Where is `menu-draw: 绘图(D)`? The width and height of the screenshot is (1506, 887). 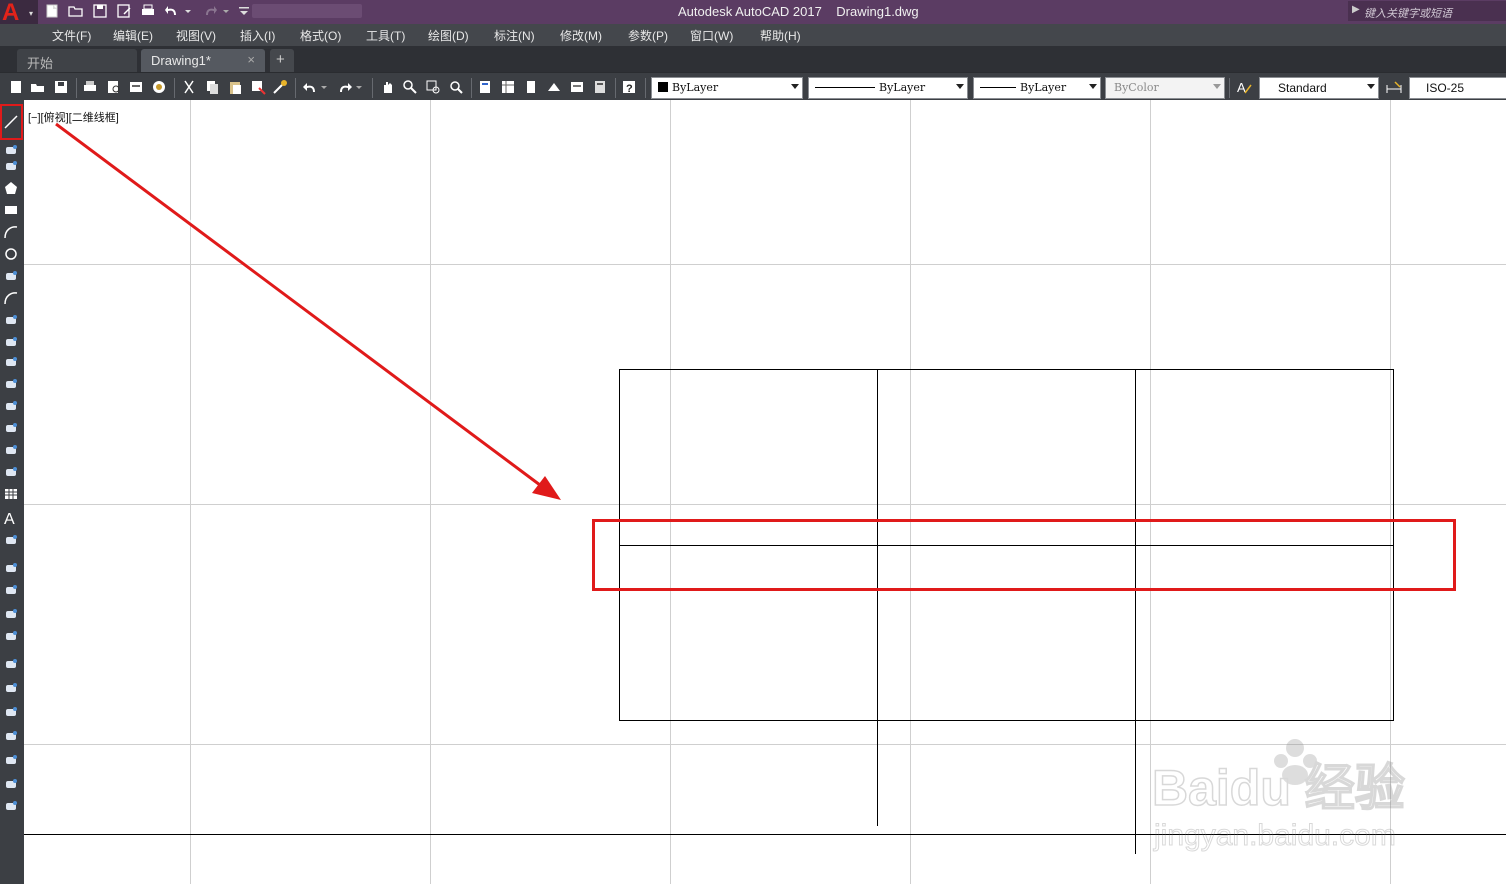 menu-draw: 绘图(D) is located at coordinates (448, 35).